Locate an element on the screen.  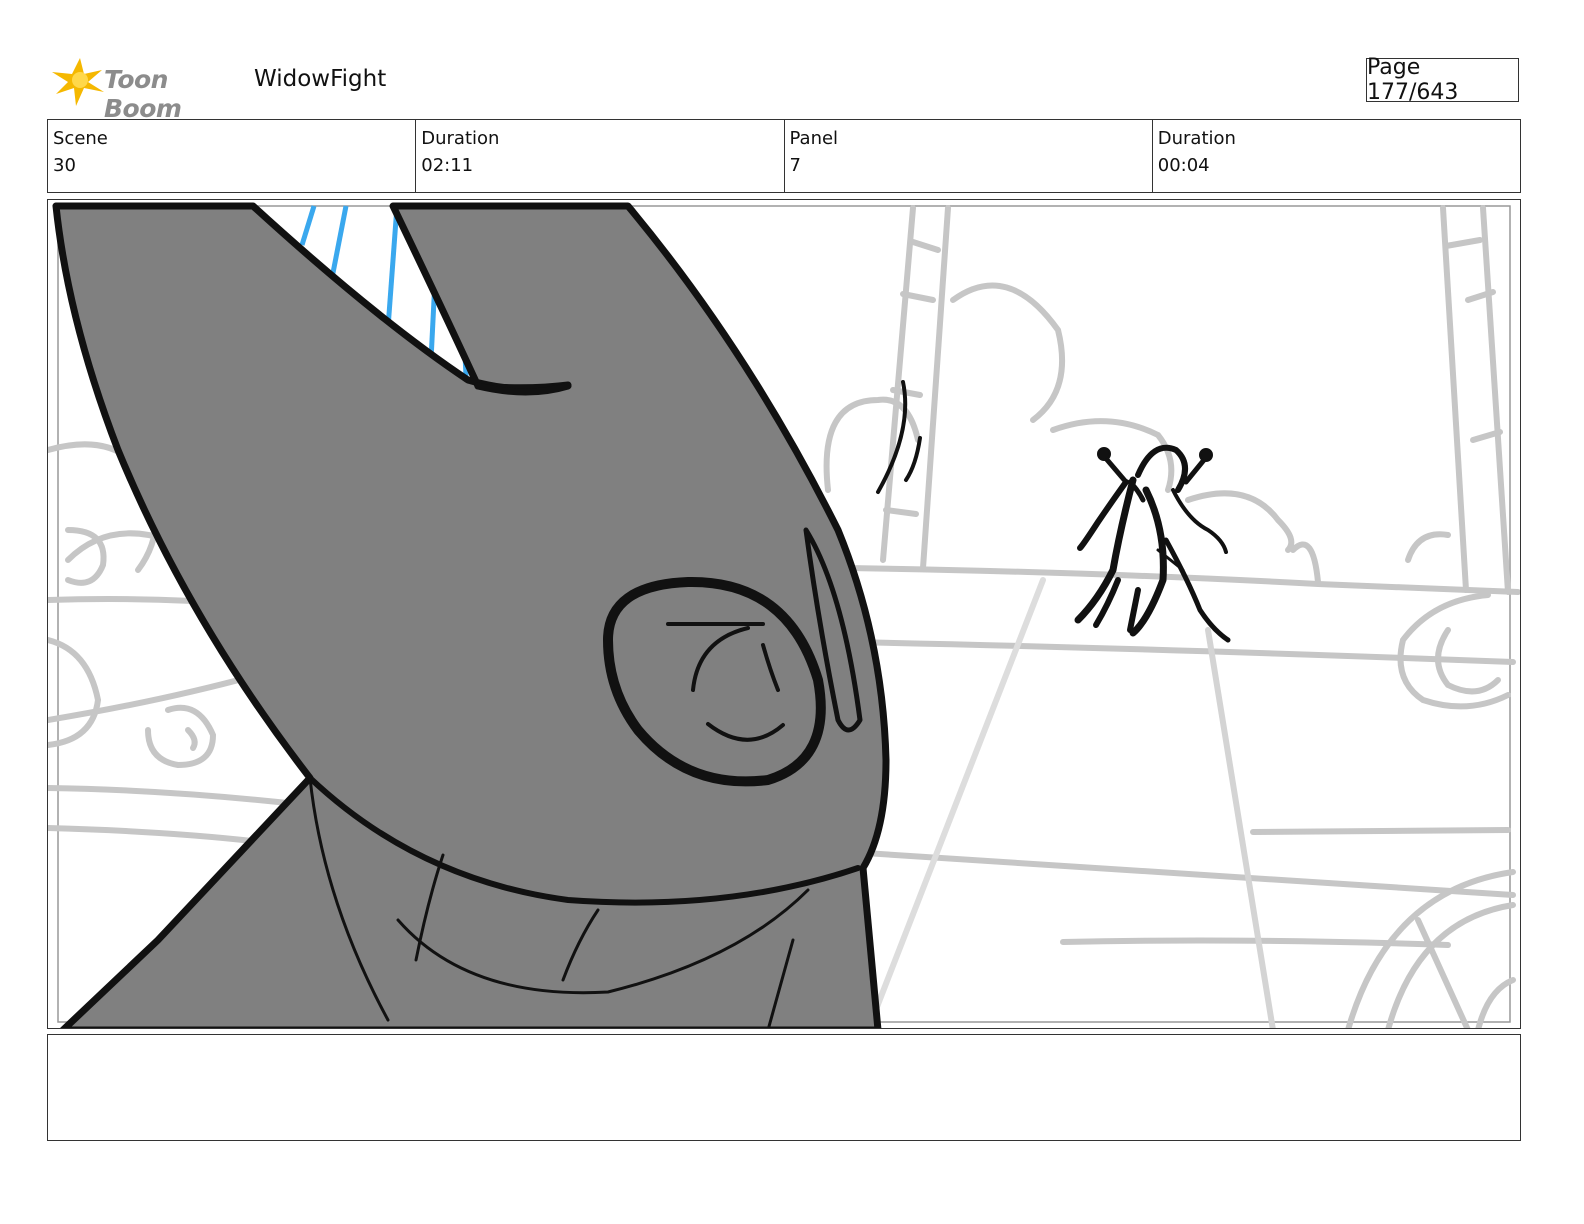
scene-duration-label: Duration is located at coordinates (460, 138).